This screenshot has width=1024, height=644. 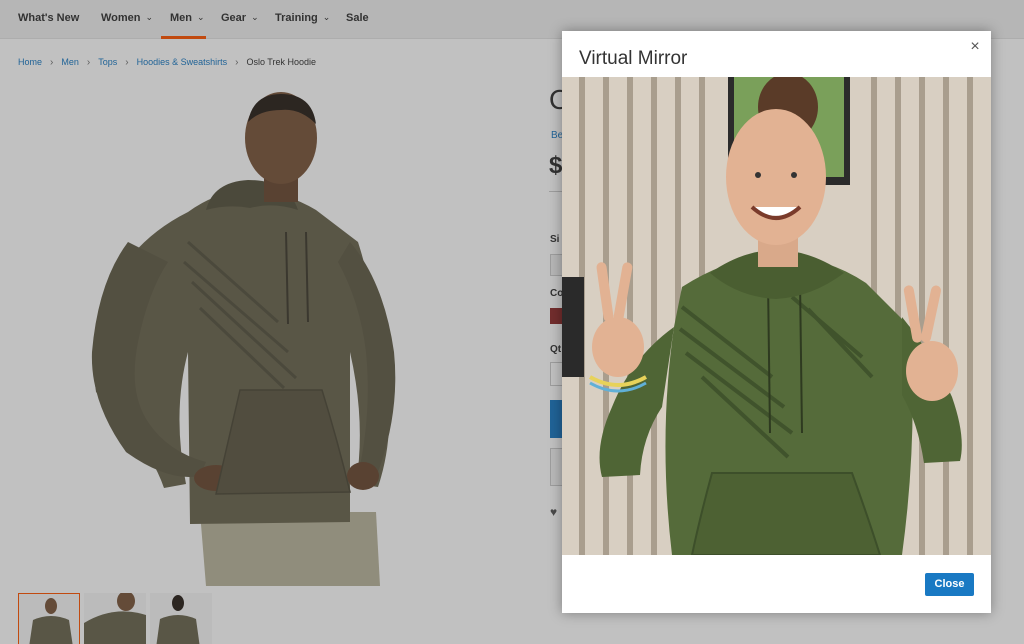 I want to click on close-icon: ×, so click(x=975, y=47).